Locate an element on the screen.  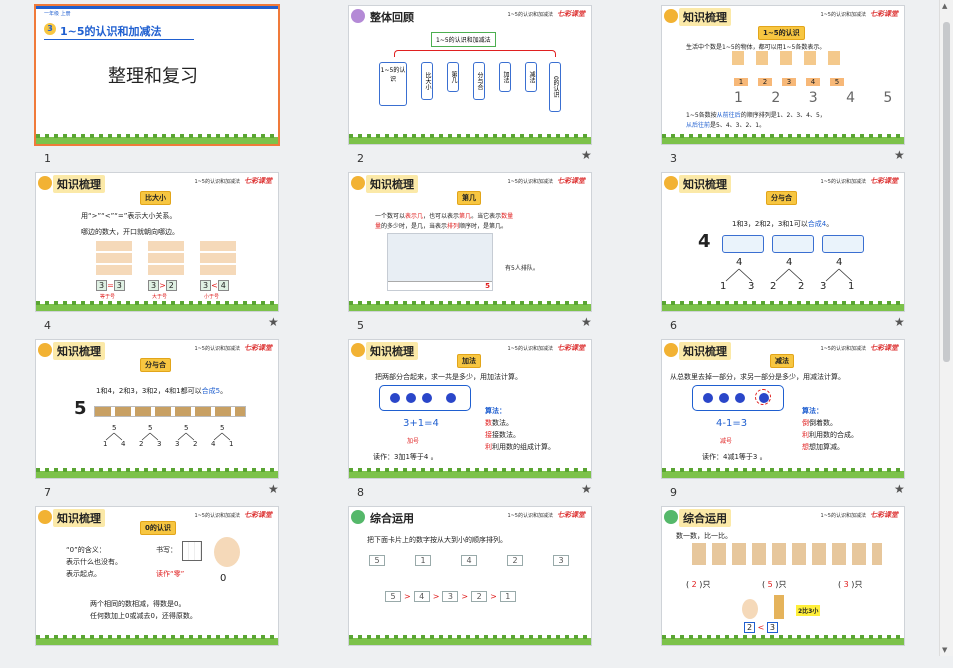
scrollbar-thumb is located at coordinates (946, 192).